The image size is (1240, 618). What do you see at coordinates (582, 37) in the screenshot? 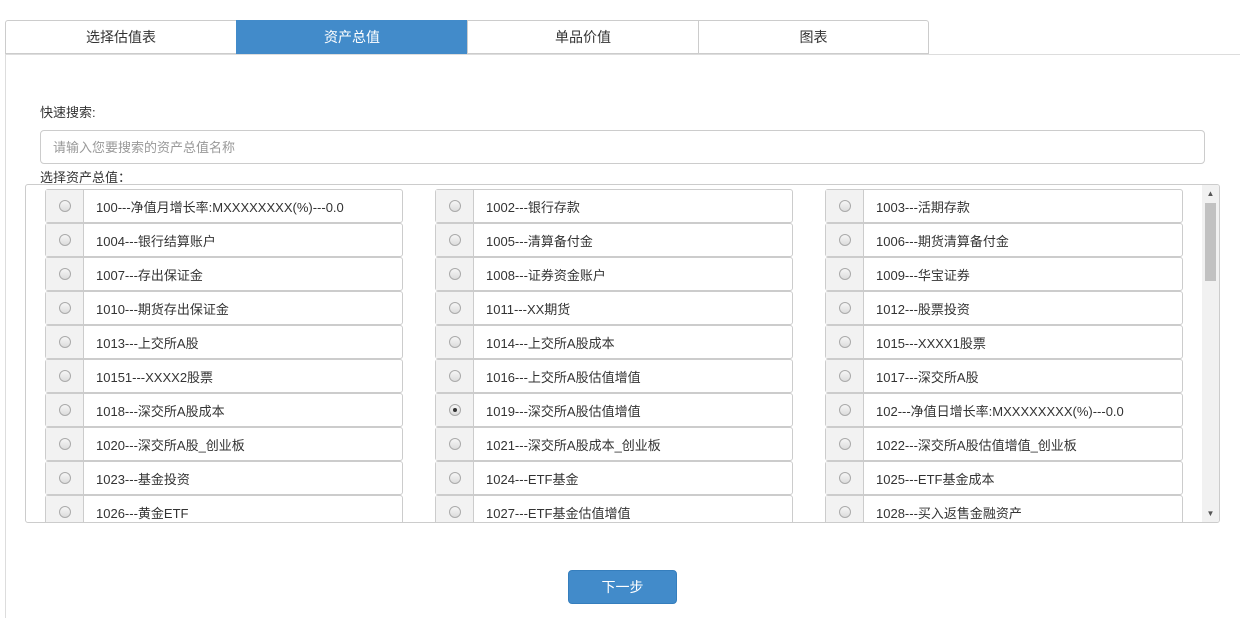
I see `tab-item-value: 单品价值` at bounding box center [582, 37].